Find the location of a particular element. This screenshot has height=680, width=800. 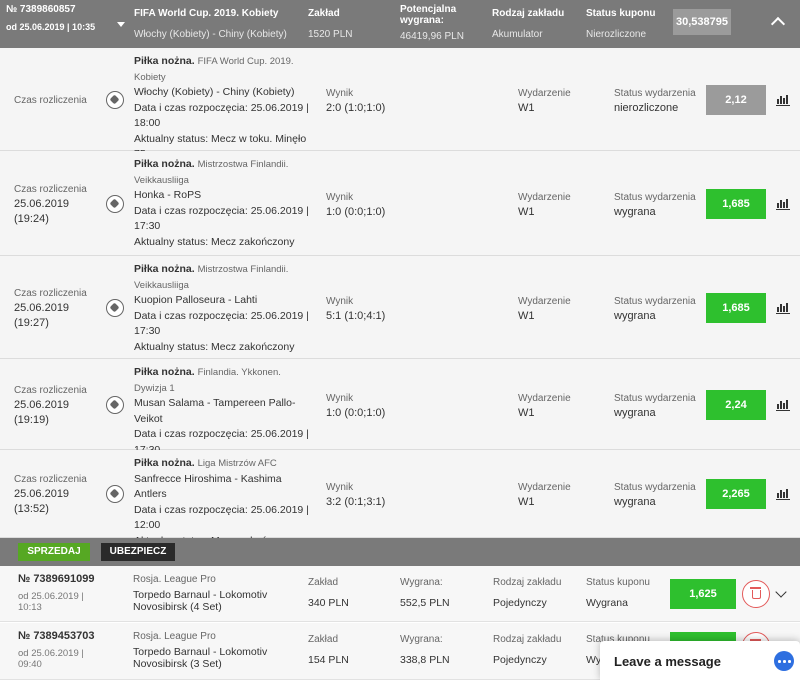

coupon-status: Wygrana is located at coordinates (607, 603).